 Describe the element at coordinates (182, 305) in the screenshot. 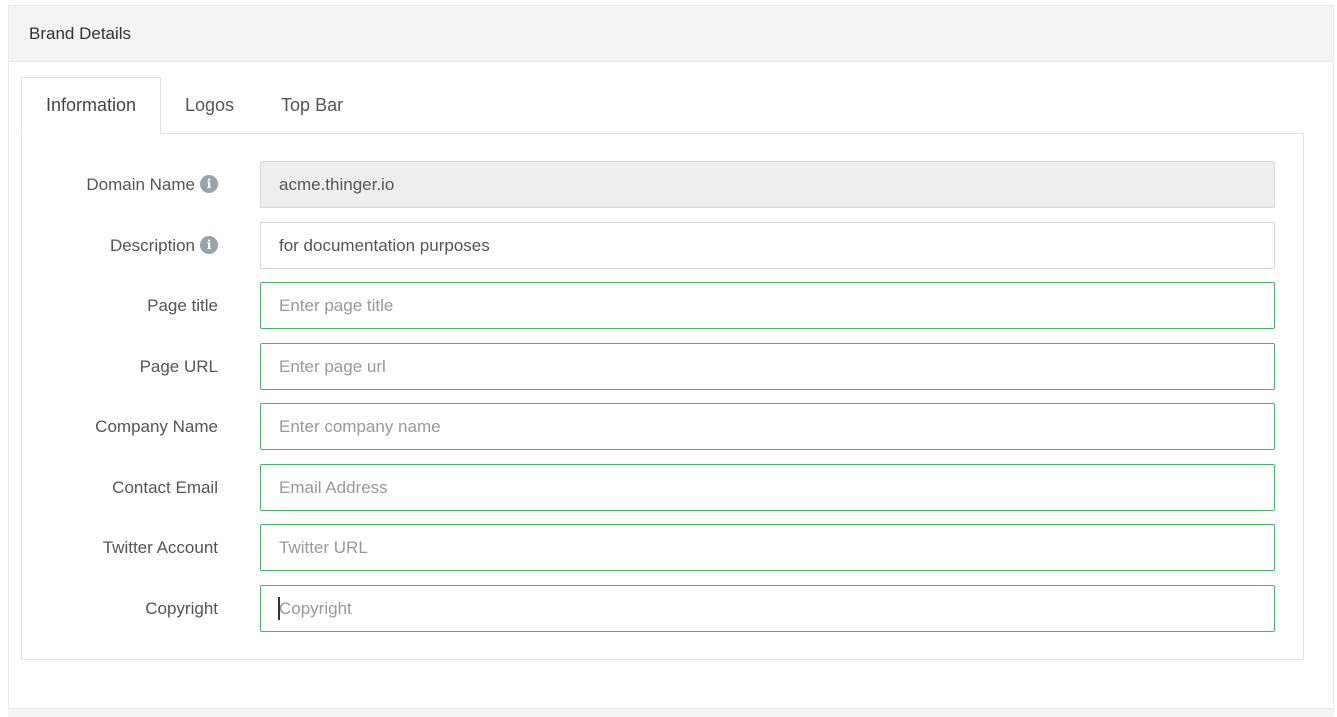

I see `page-title-label: Page title` at that location.